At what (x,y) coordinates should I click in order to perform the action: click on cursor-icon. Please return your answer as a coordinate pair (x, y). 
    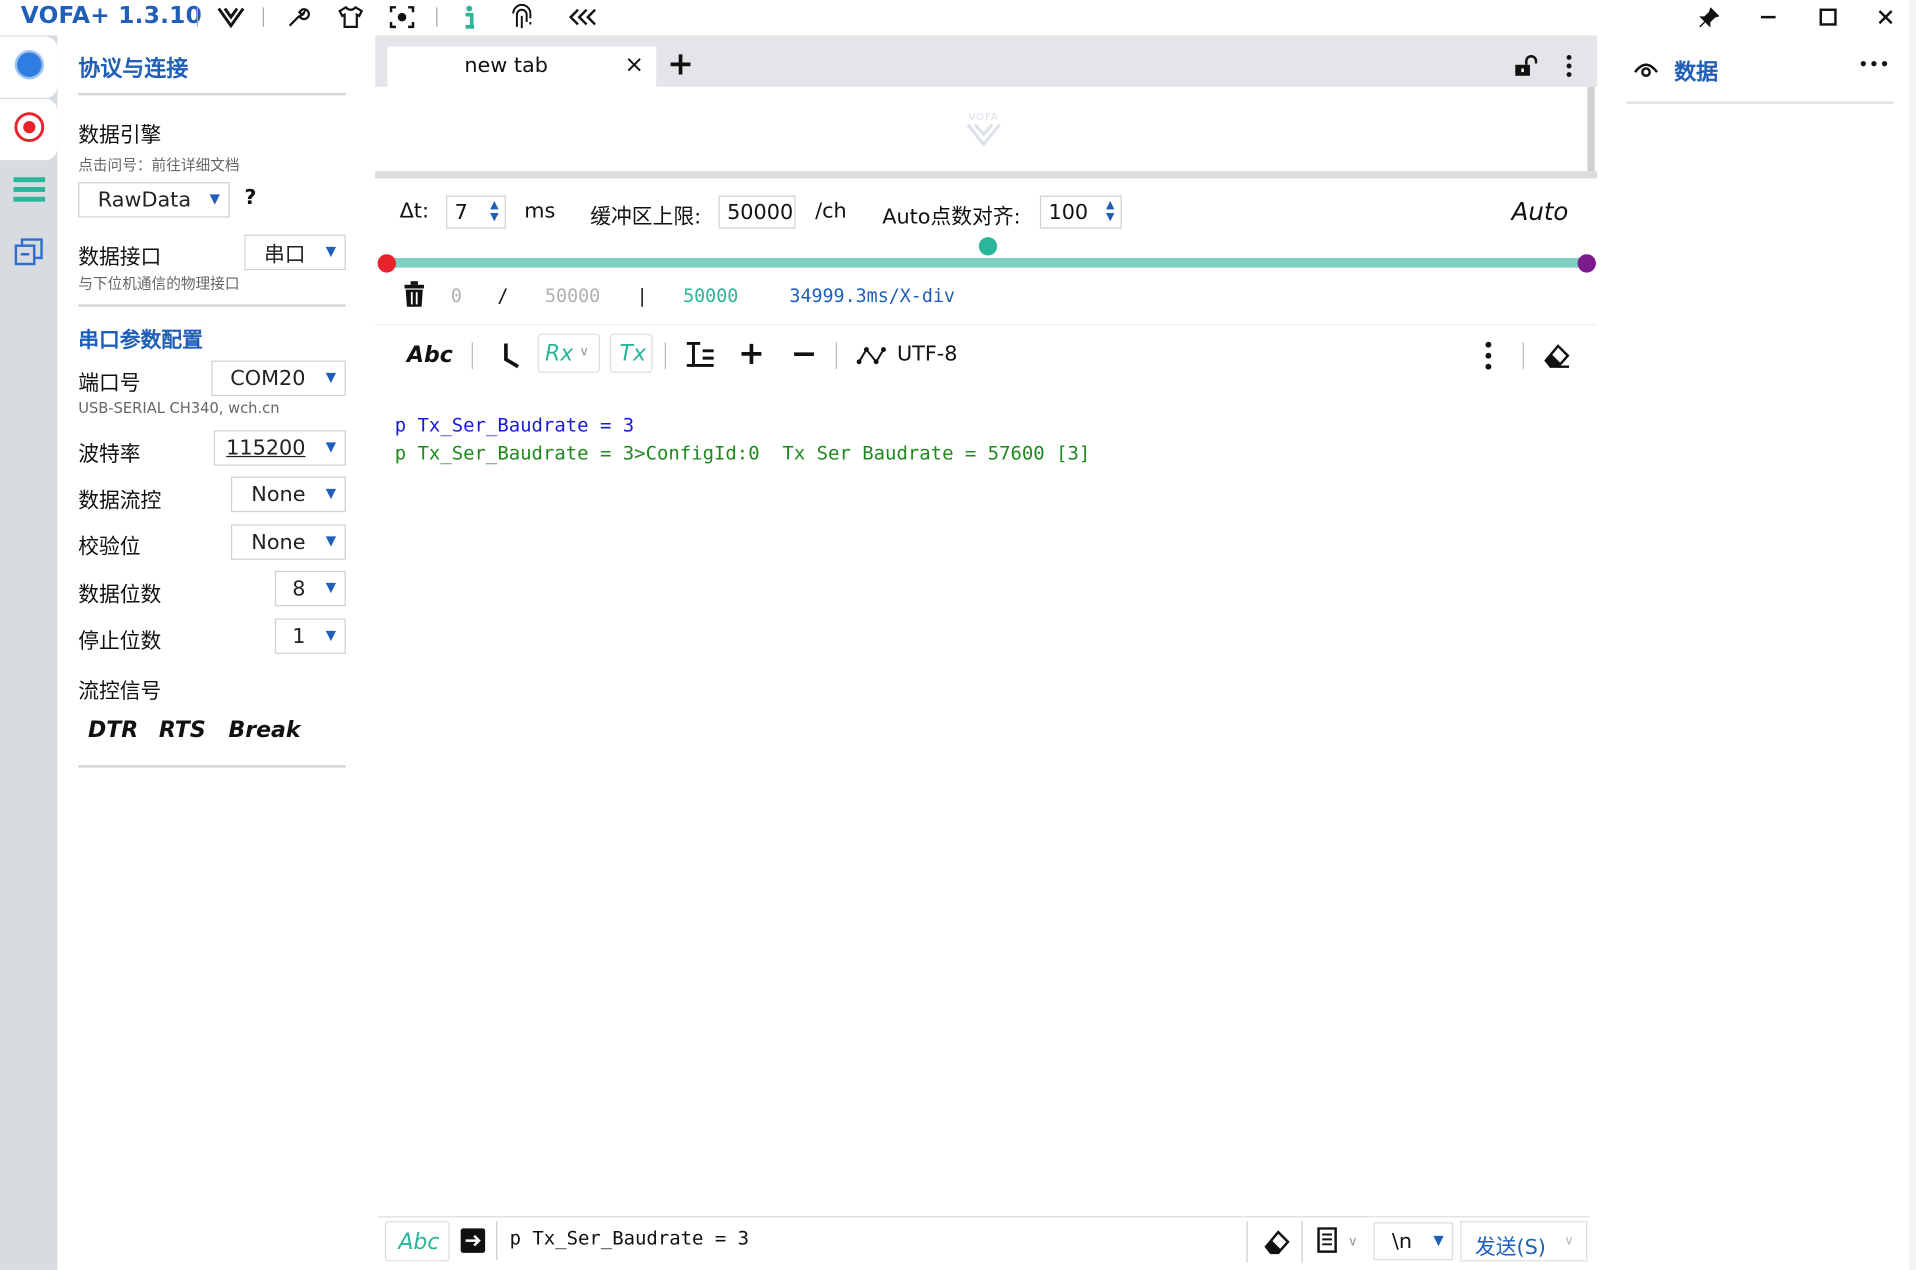
    Looking at the image, I should click on (510, 358).